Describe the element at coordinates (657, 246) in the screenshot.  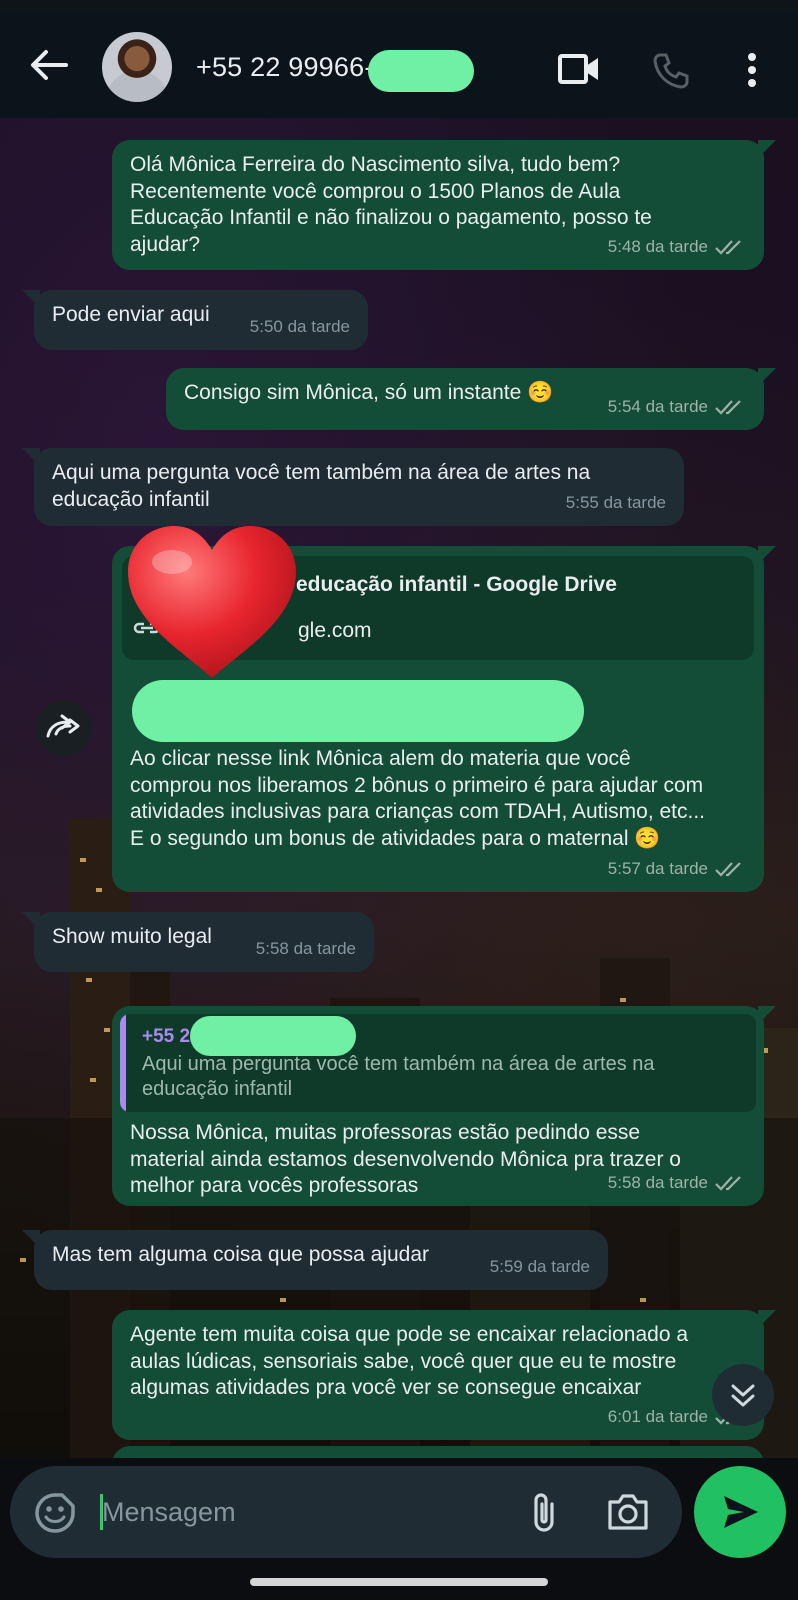
I see `message-time: 5:48 da tarde` at that location.